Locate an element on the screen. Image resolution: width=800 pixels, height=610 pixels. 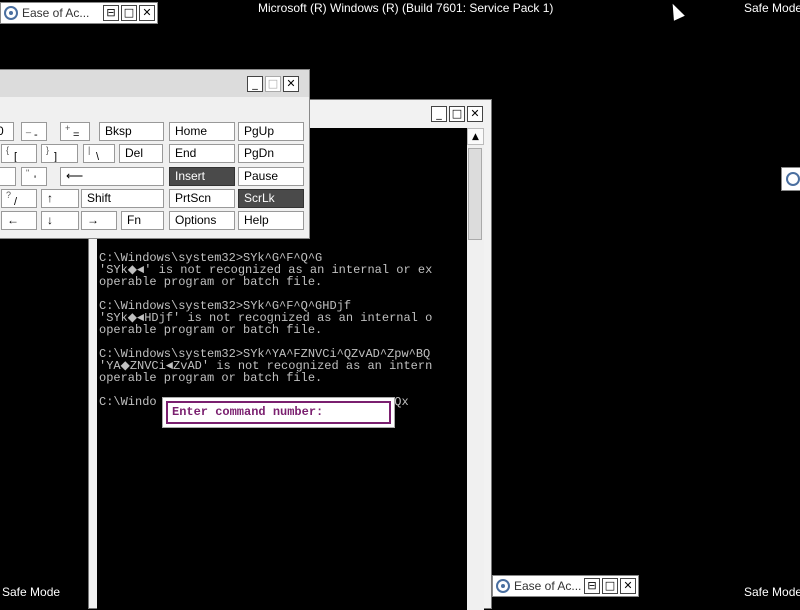
key-backspace: Bksp is located at coordinates (131, 131).